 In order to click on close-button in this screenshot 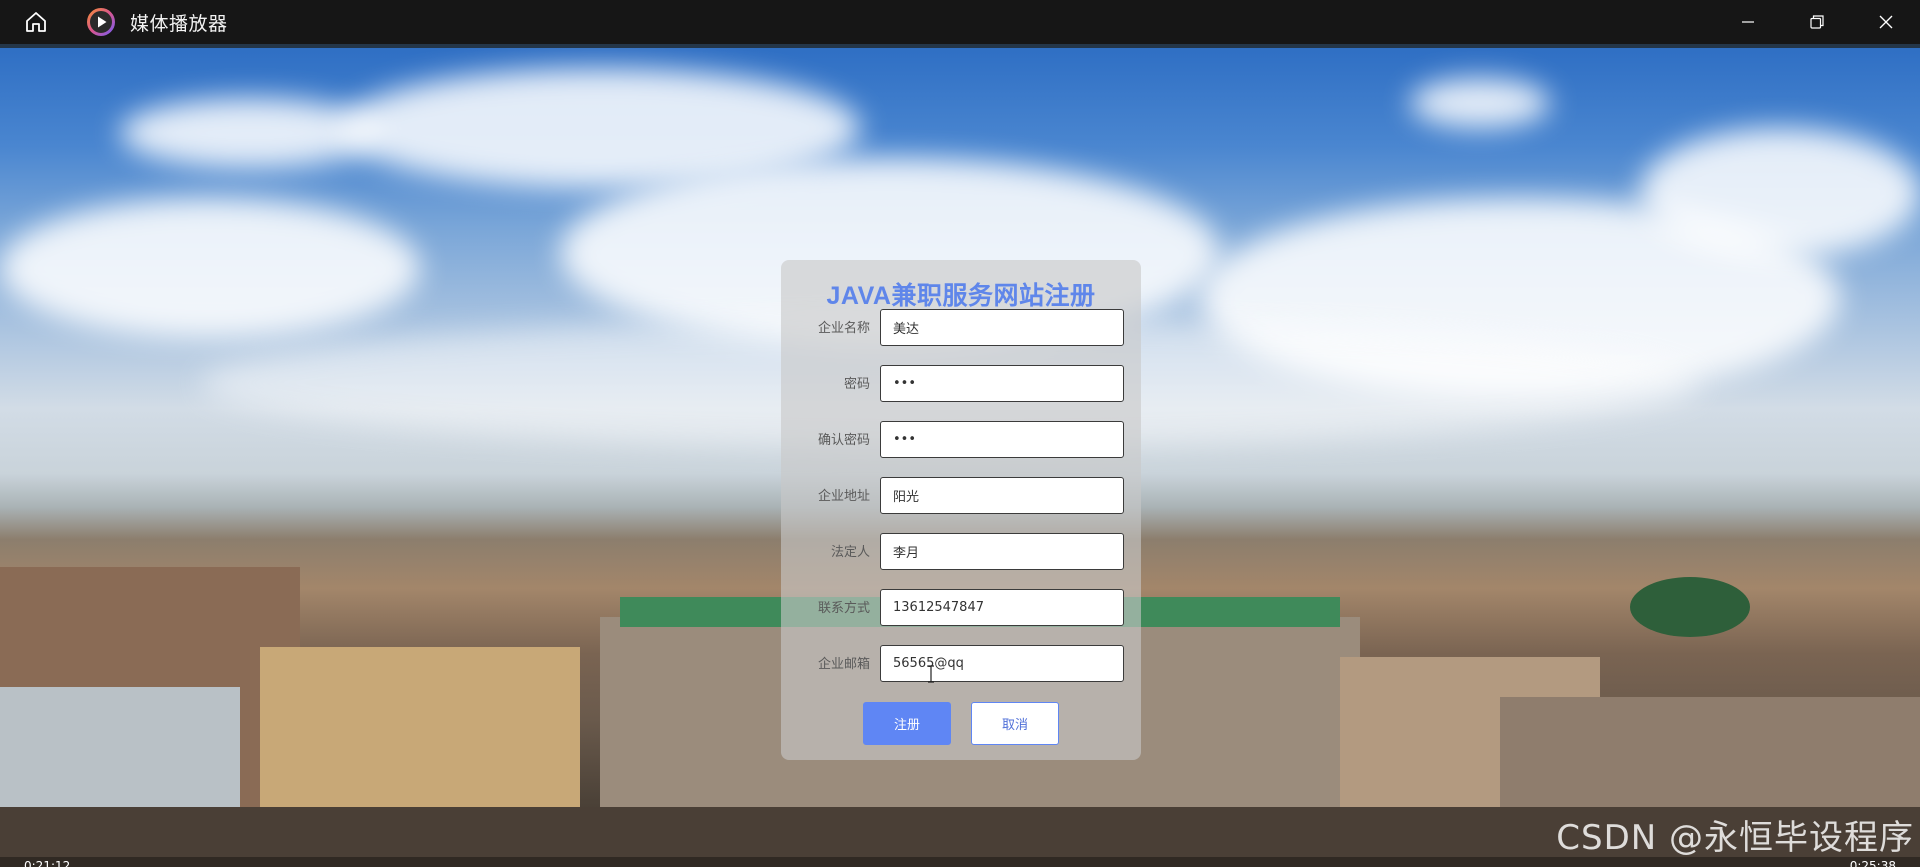, I will do `click(1885, 22)`.